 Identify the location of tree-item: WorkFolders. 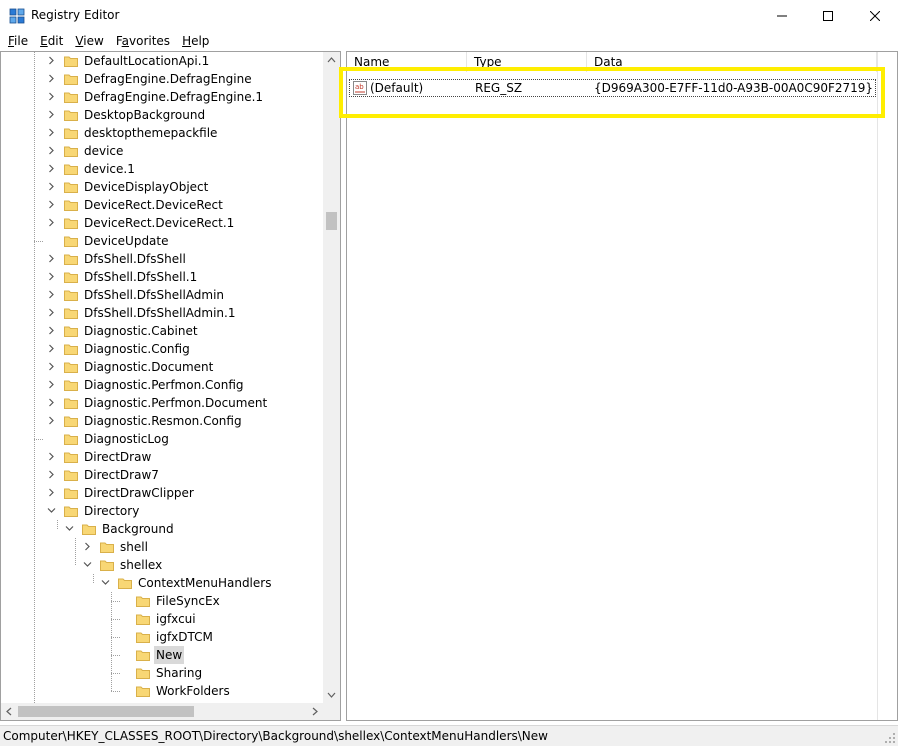
(162, 691).